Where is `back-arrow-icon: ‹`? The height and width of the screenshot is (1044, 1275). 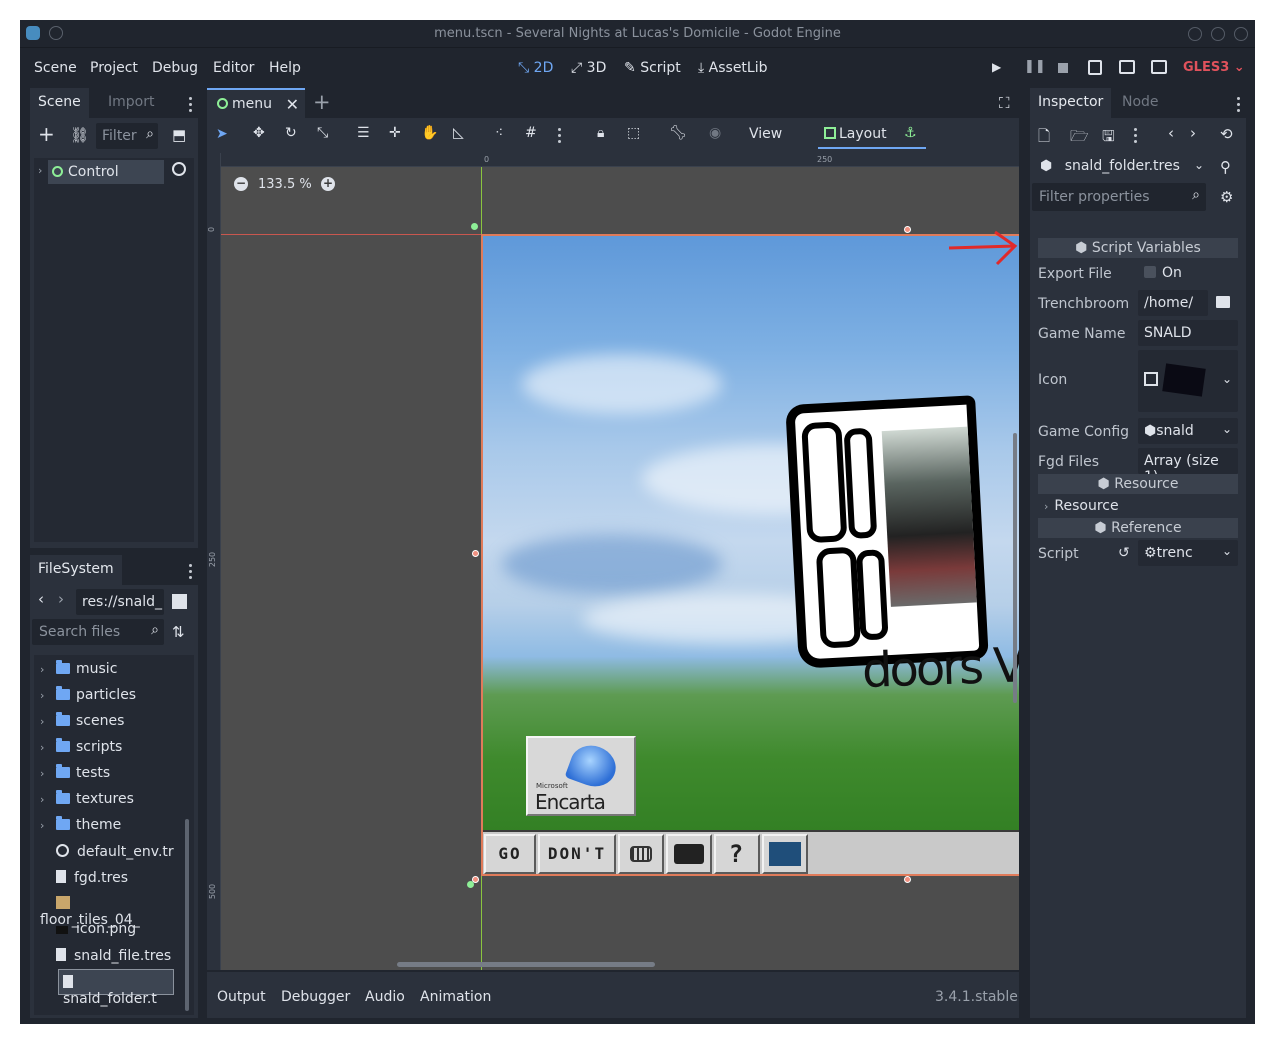
back-arrow-icon: ‹ is located at coordinates (41, 599).